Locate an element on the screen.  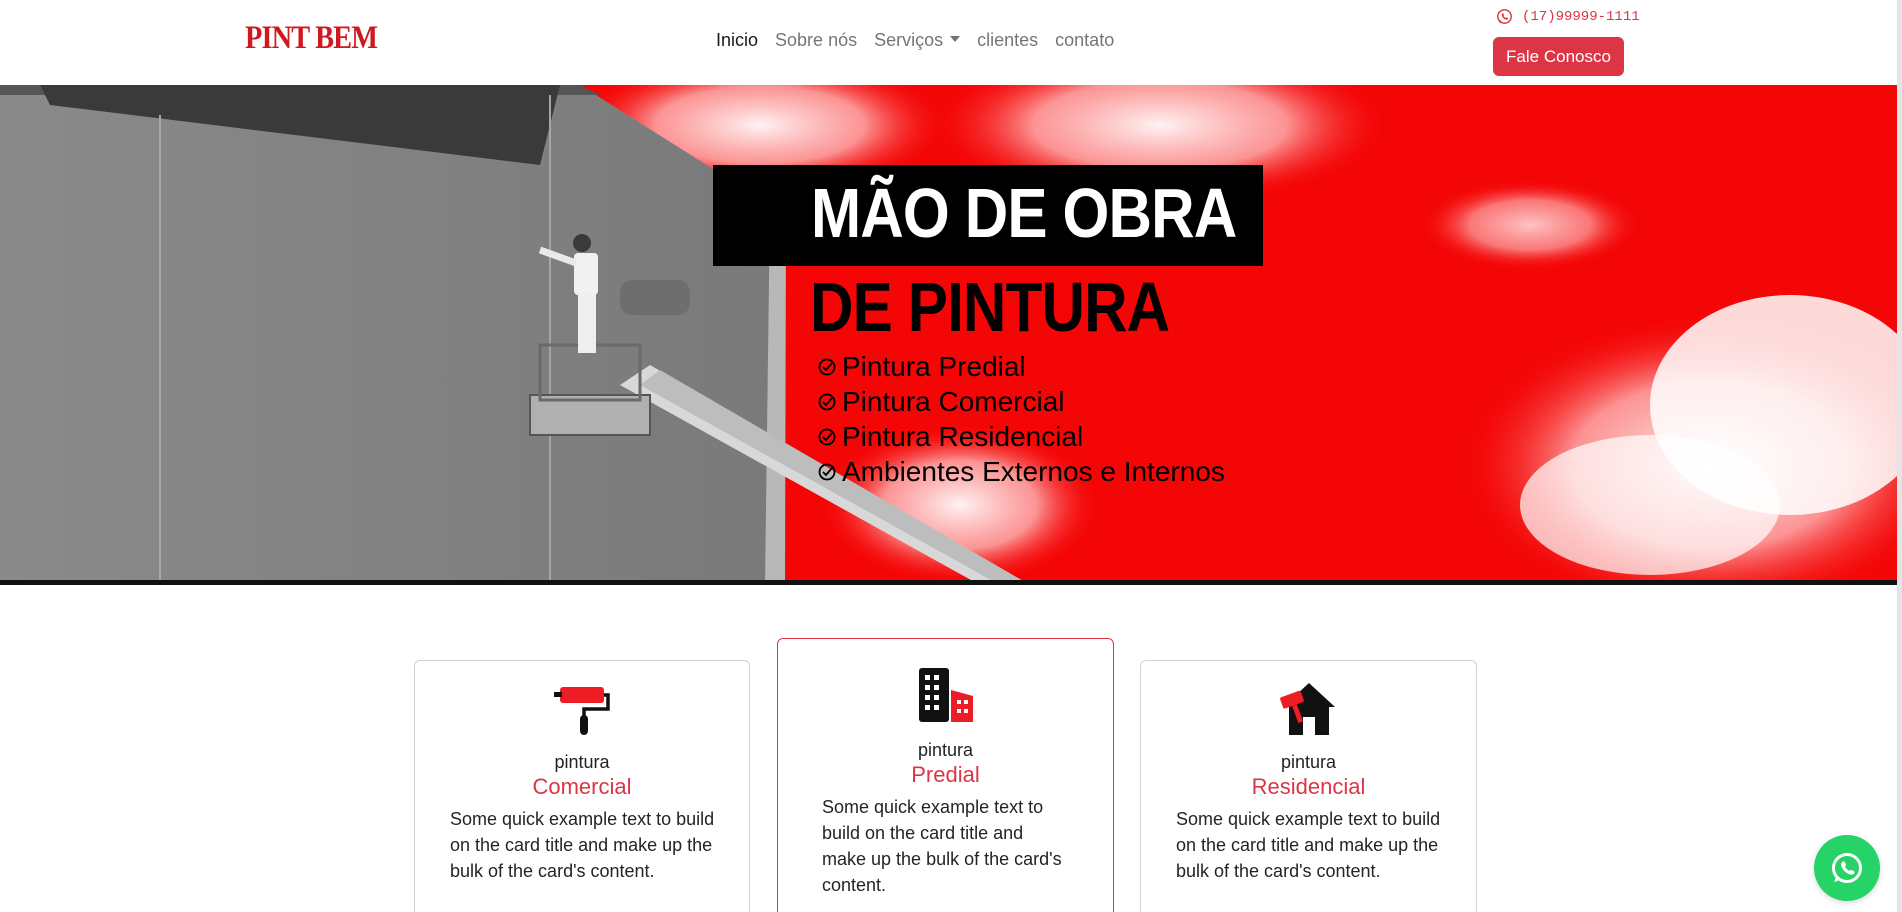
nav-dropdown-servicos: Serviços is located at coordinates (917, 40).